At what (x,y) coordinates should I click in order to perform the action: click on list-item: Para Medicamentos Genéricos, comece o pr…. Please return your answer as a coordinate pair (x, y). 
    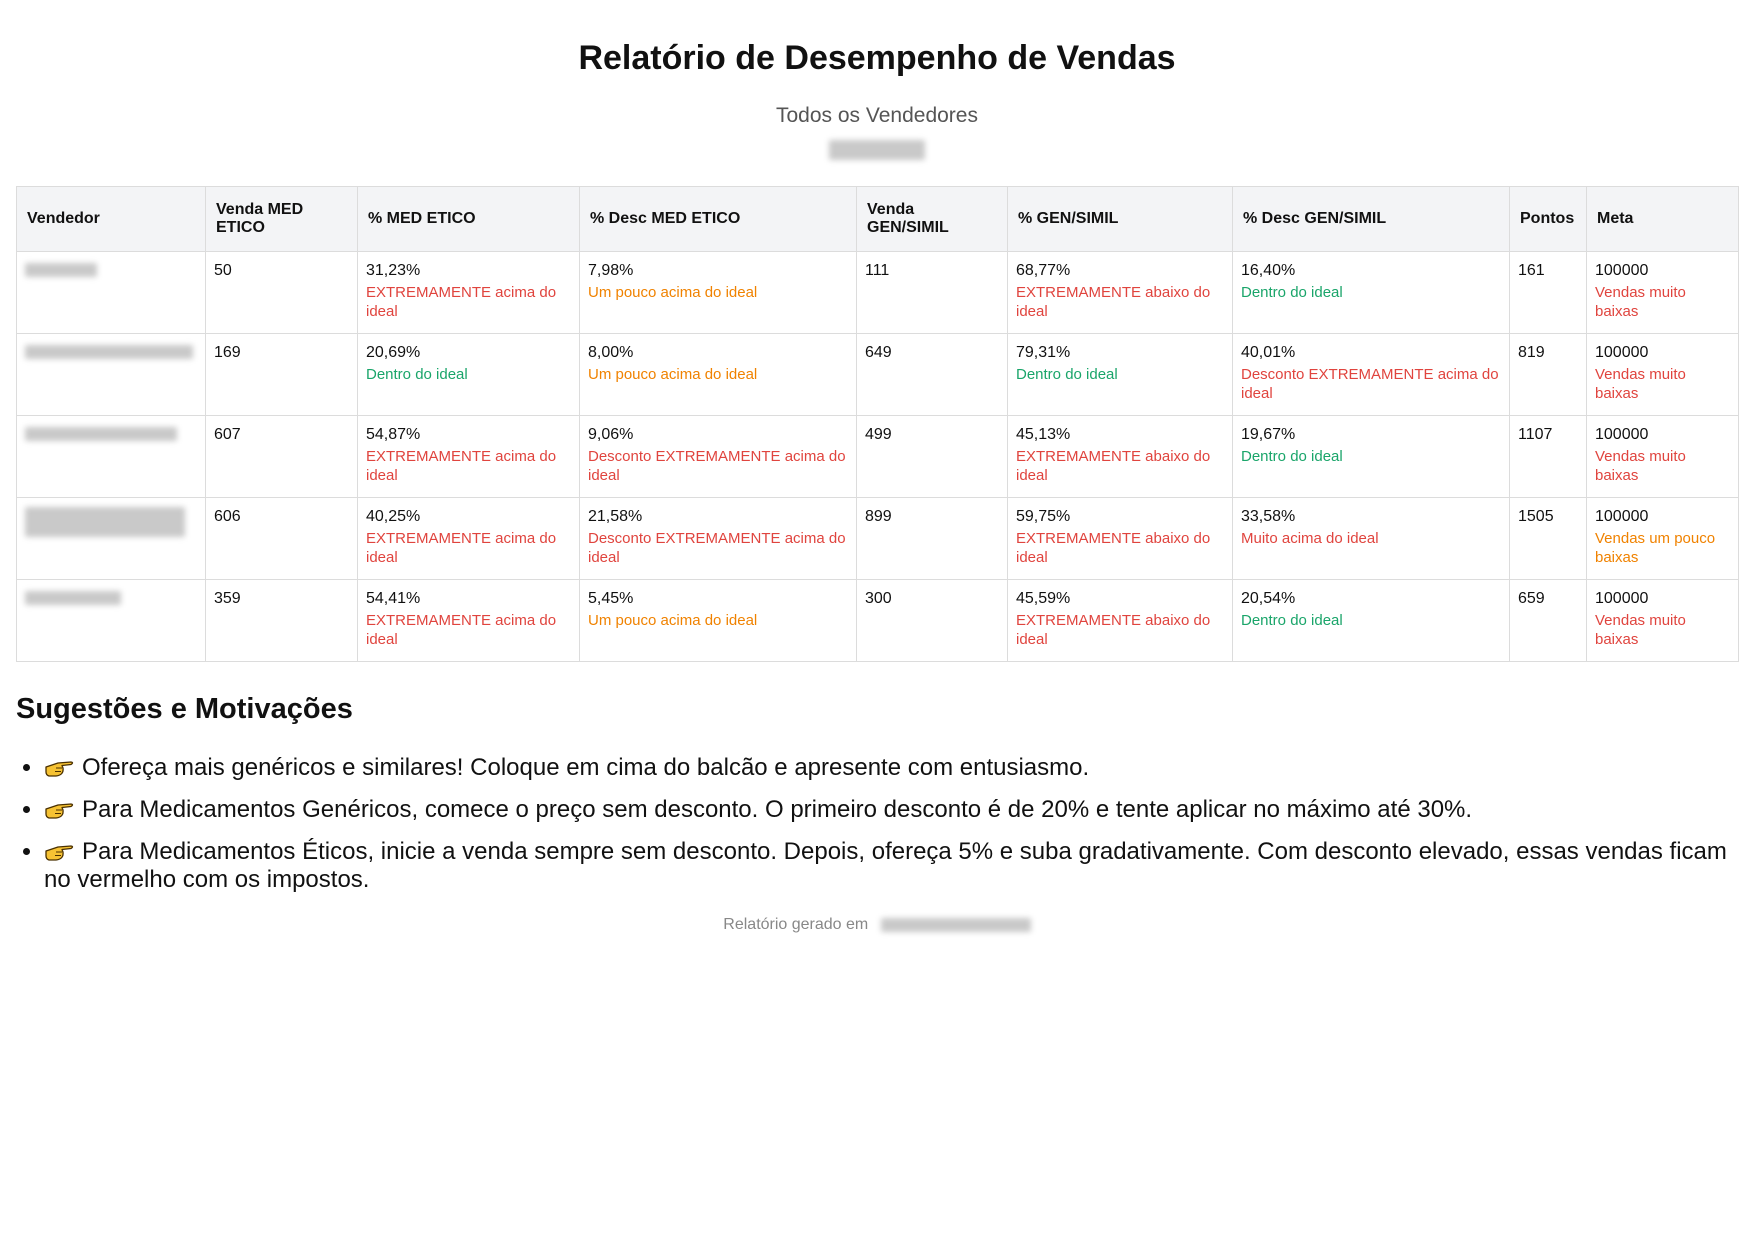
    Looking at the image, I should click on (891, 810).